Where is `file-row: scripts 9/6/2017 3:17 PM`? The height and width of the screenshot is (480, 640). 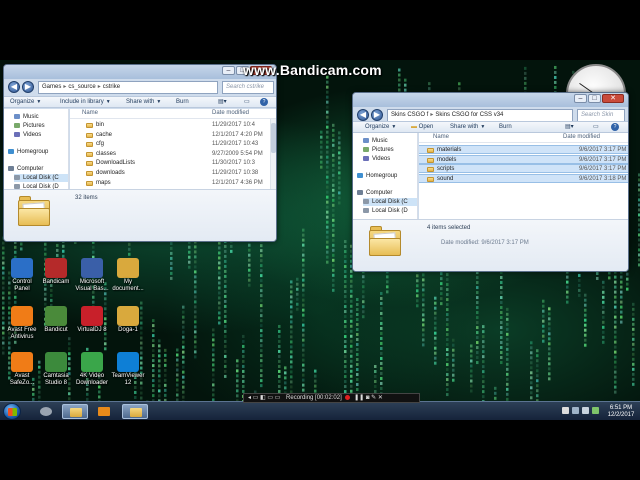 file-row: scripts 9/6/2017 3:17 PM is located at coordinates (523, 169).